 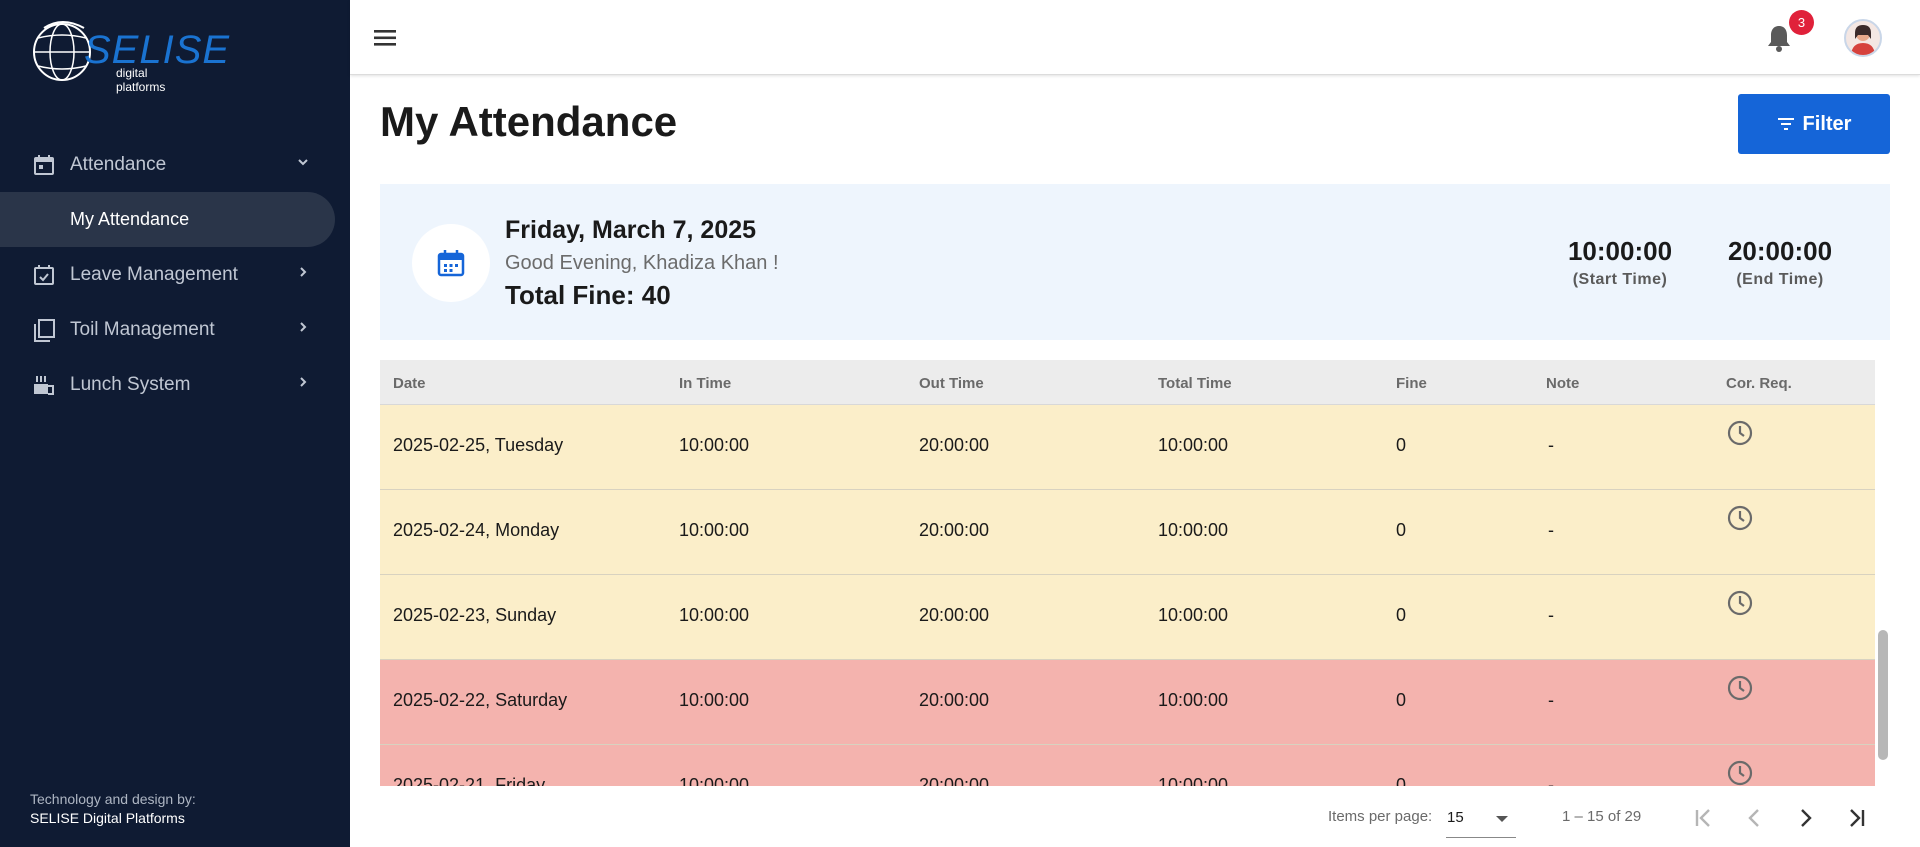 I want to click on sidebar-item-toil-management: Toil Management, so click(x=175, y=329).